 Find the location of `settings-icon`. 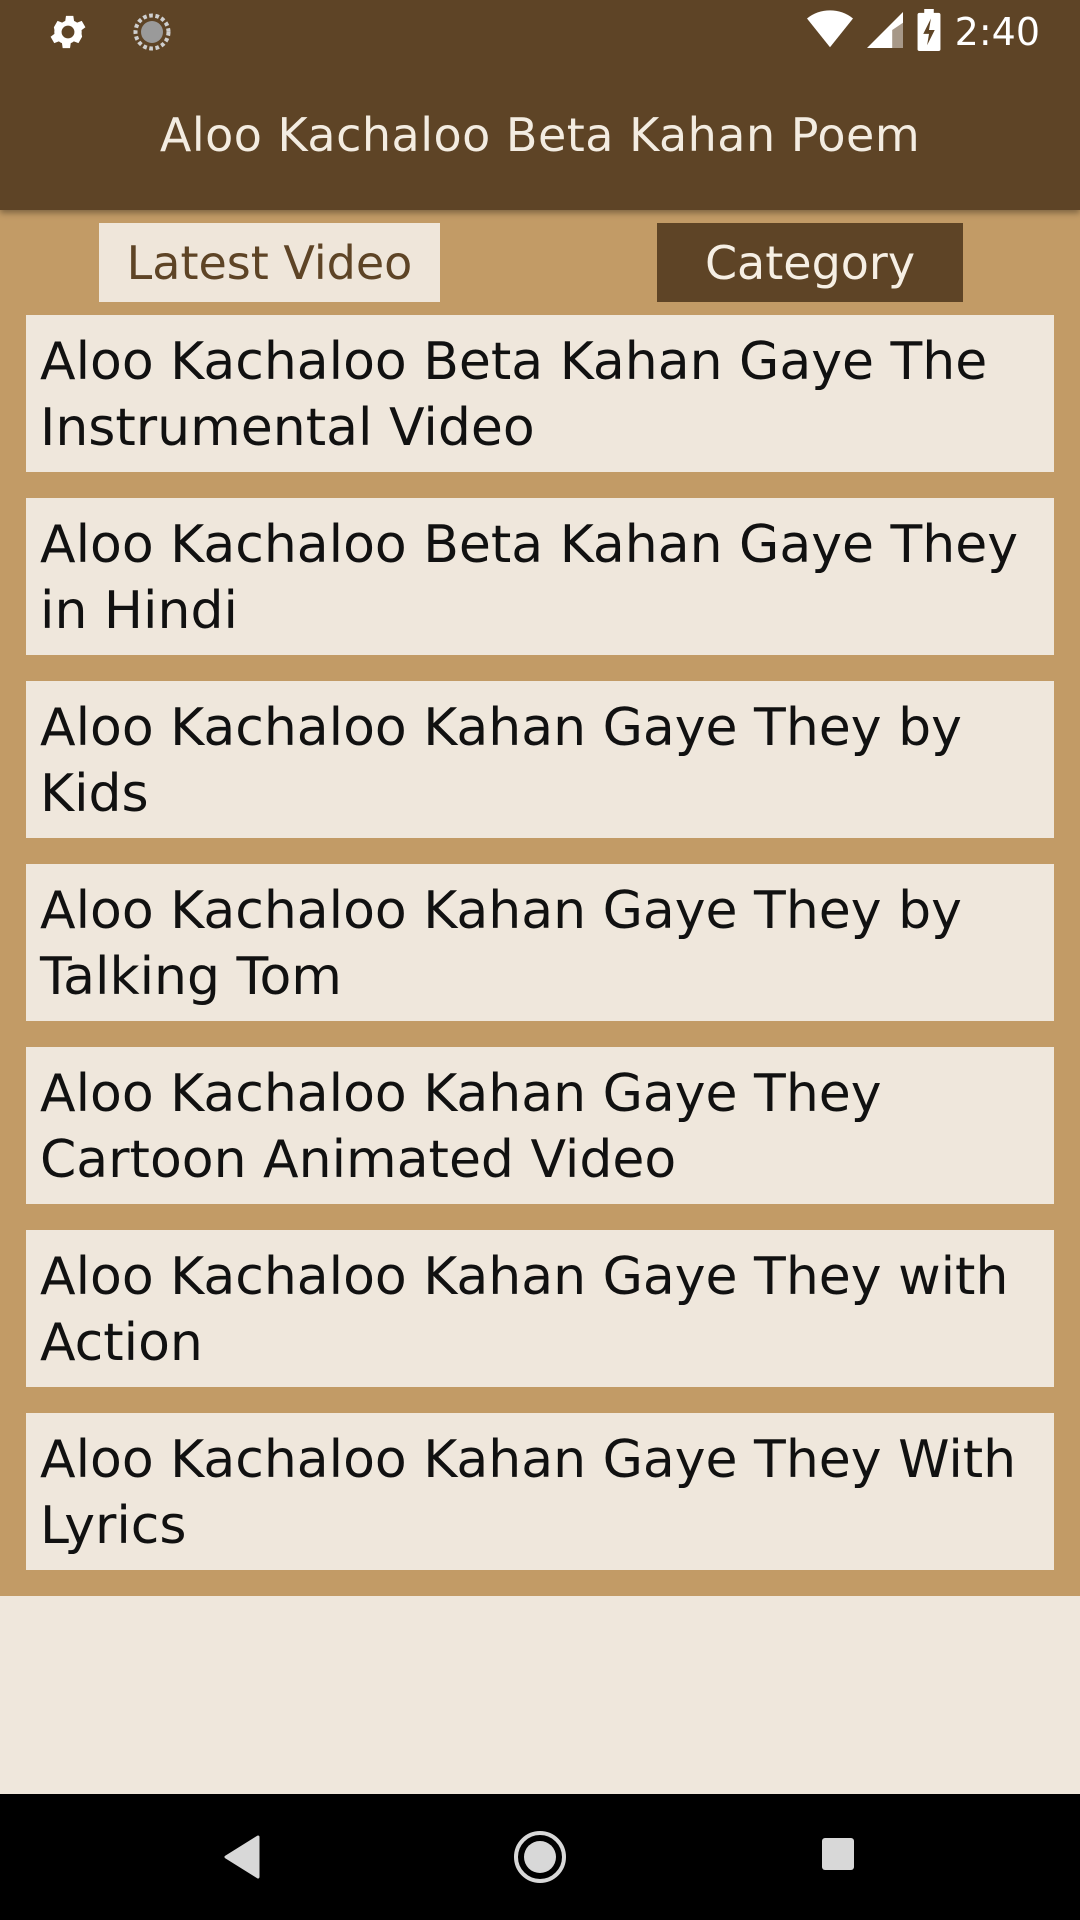

settings-icon is located at coordinates (68, 34).